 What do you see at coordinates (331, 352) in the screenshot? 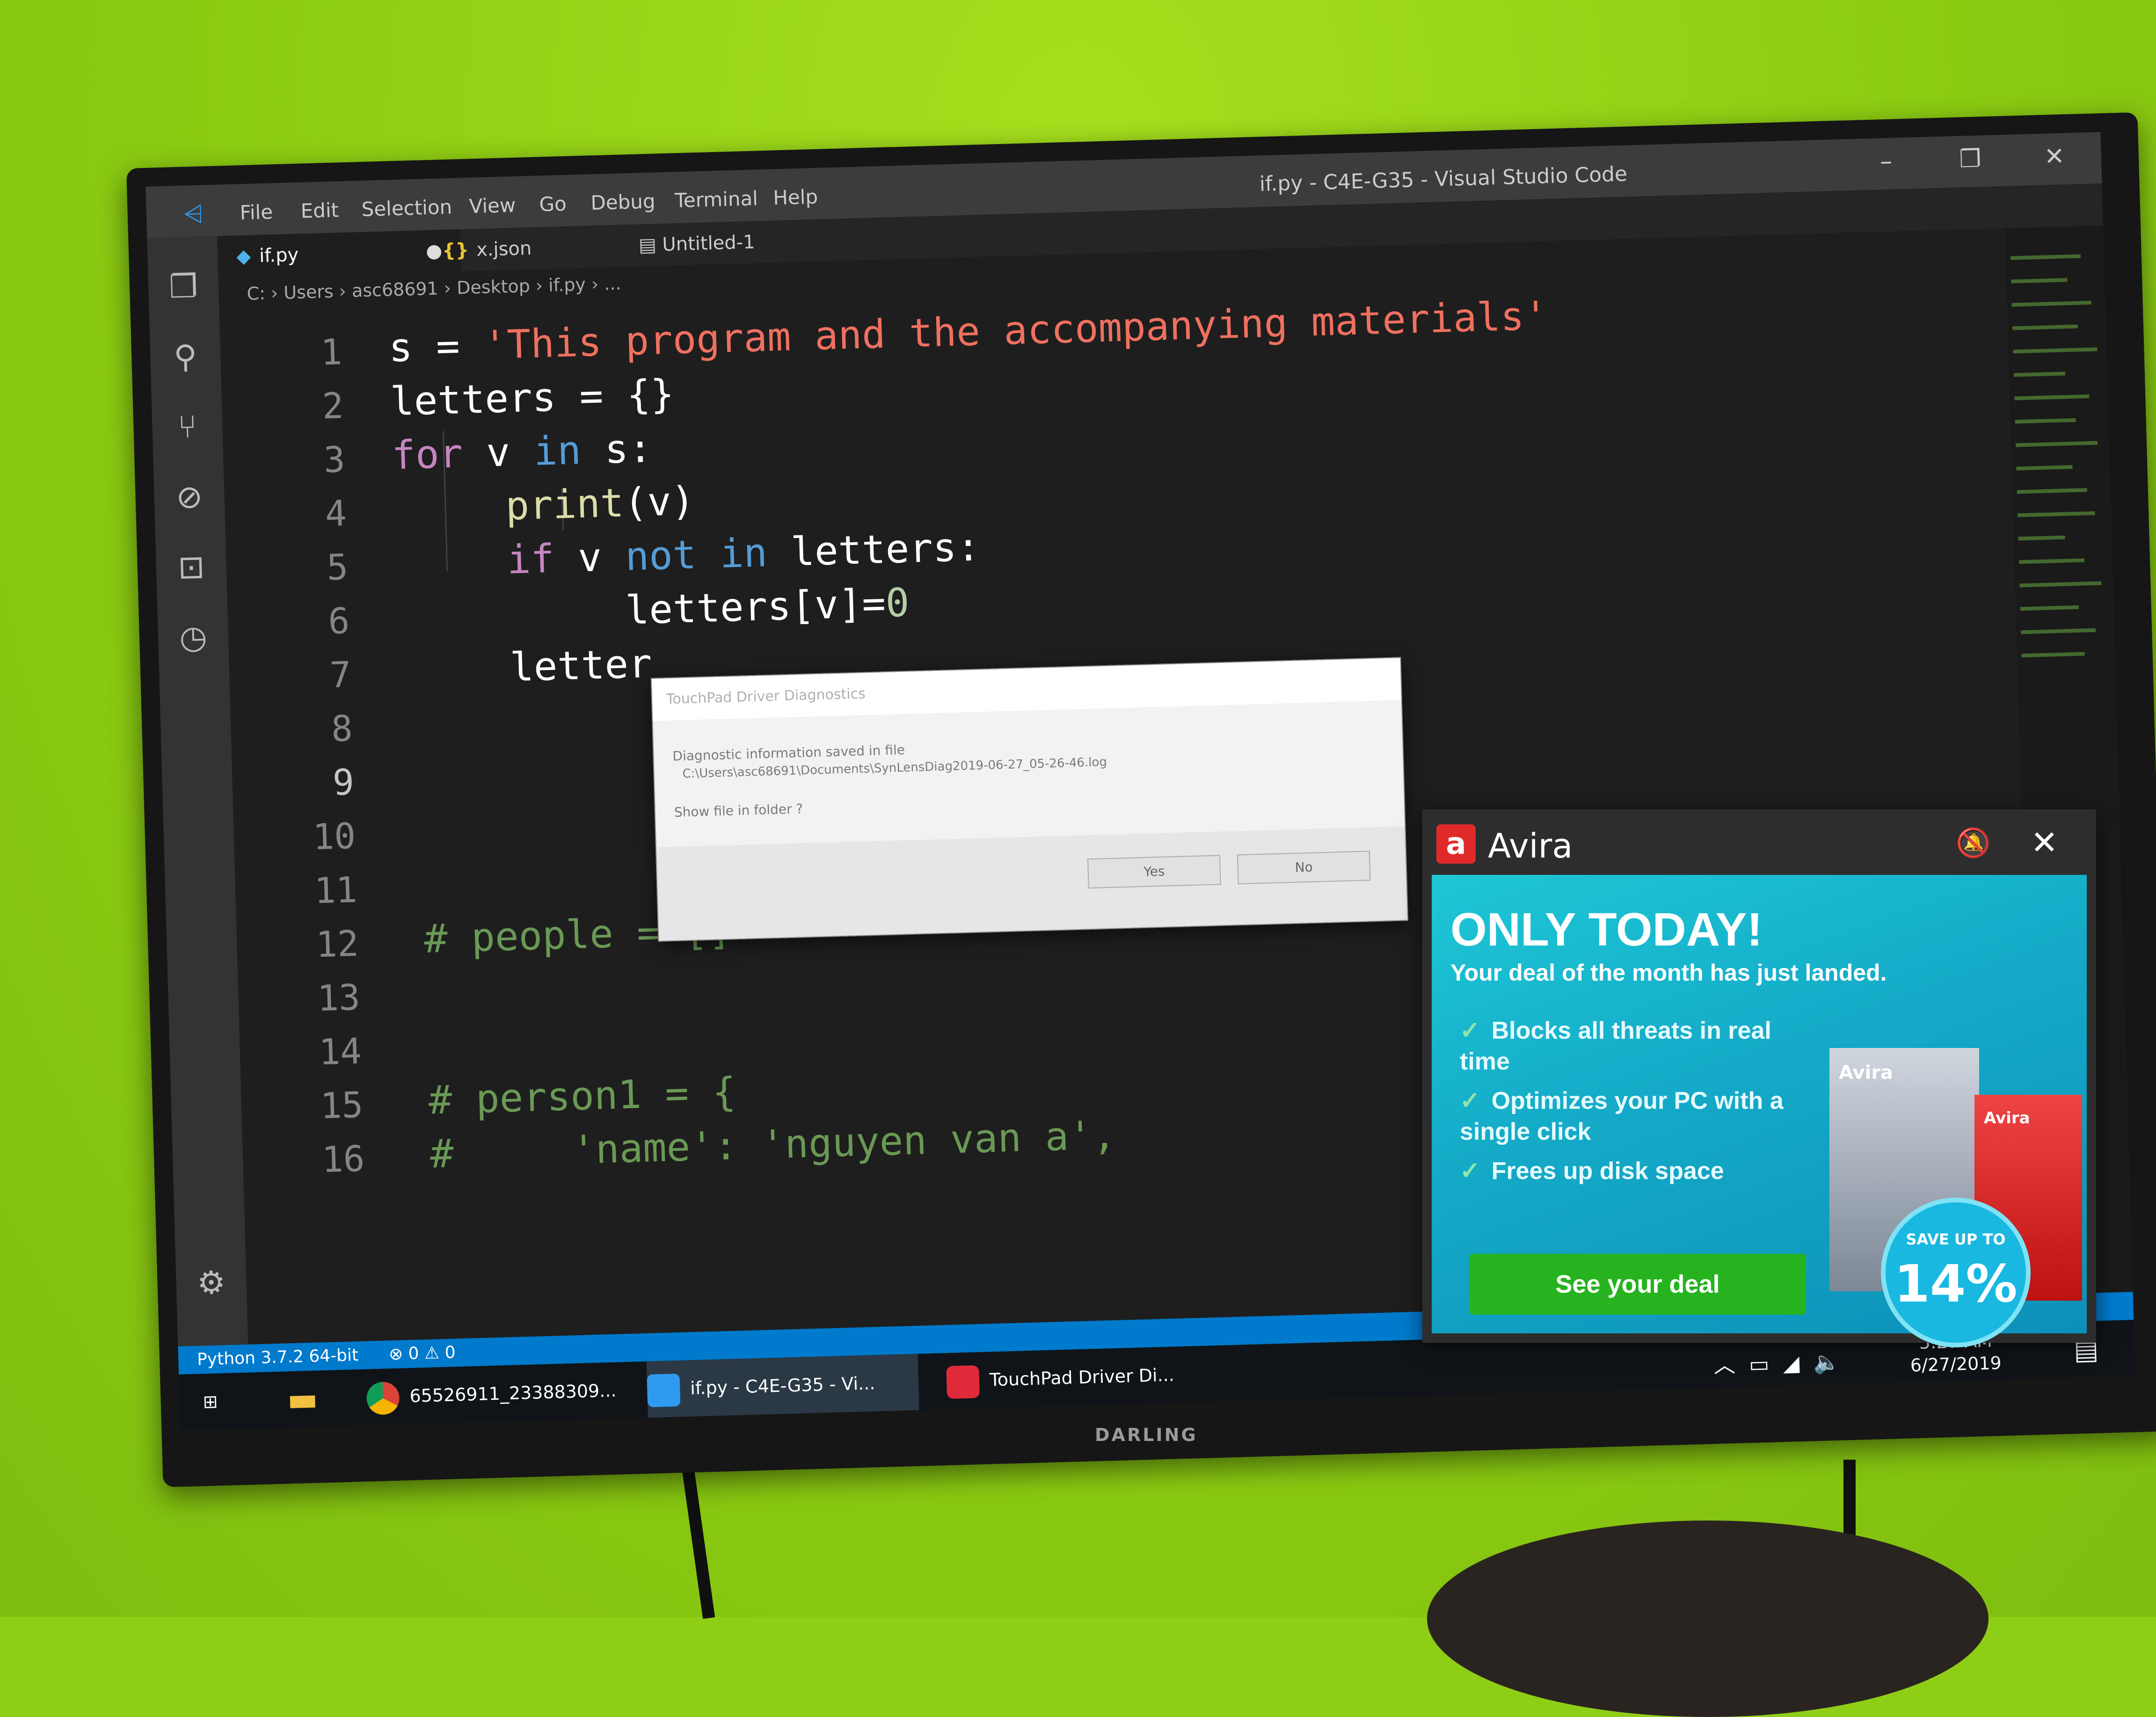
I see `line-number: 1` at bounding box center [331, 352].